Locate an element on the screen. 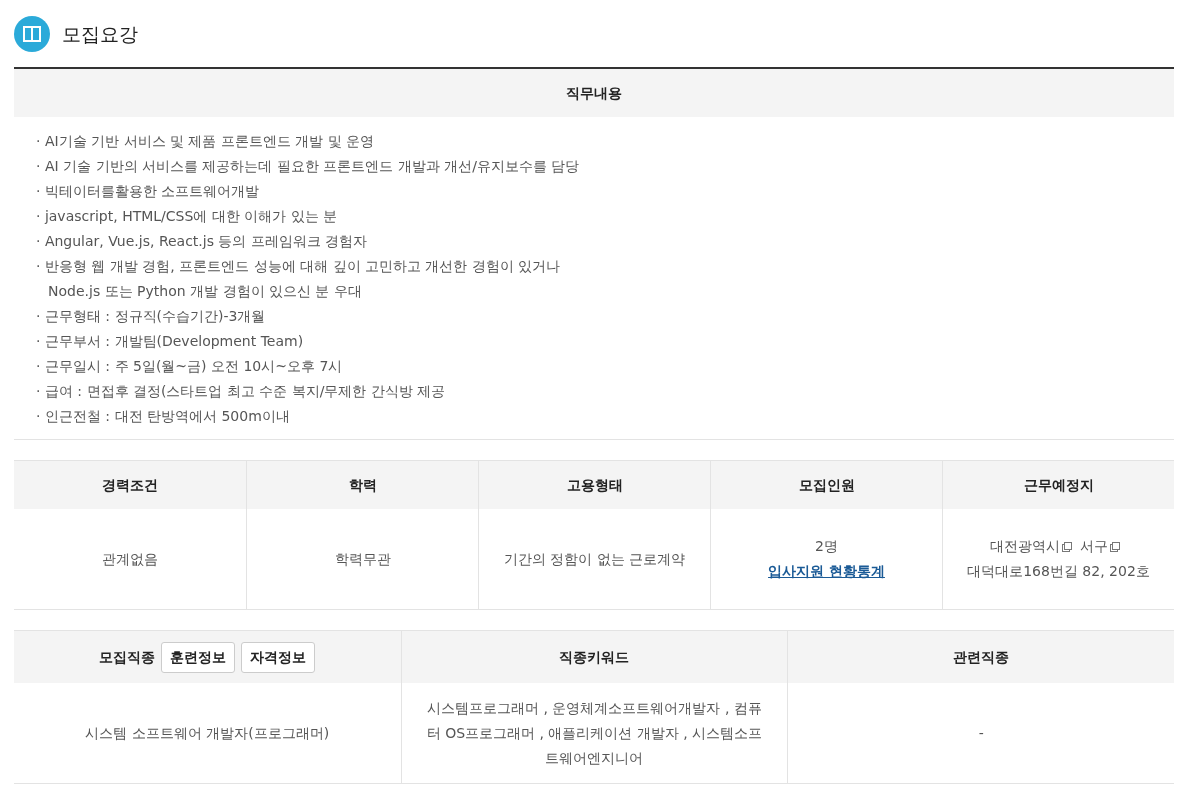 This screenshot has width=1191, height=795. list-item: · 근무부서 : 개발팀(Development Team) is located at coordinates (170, 341).